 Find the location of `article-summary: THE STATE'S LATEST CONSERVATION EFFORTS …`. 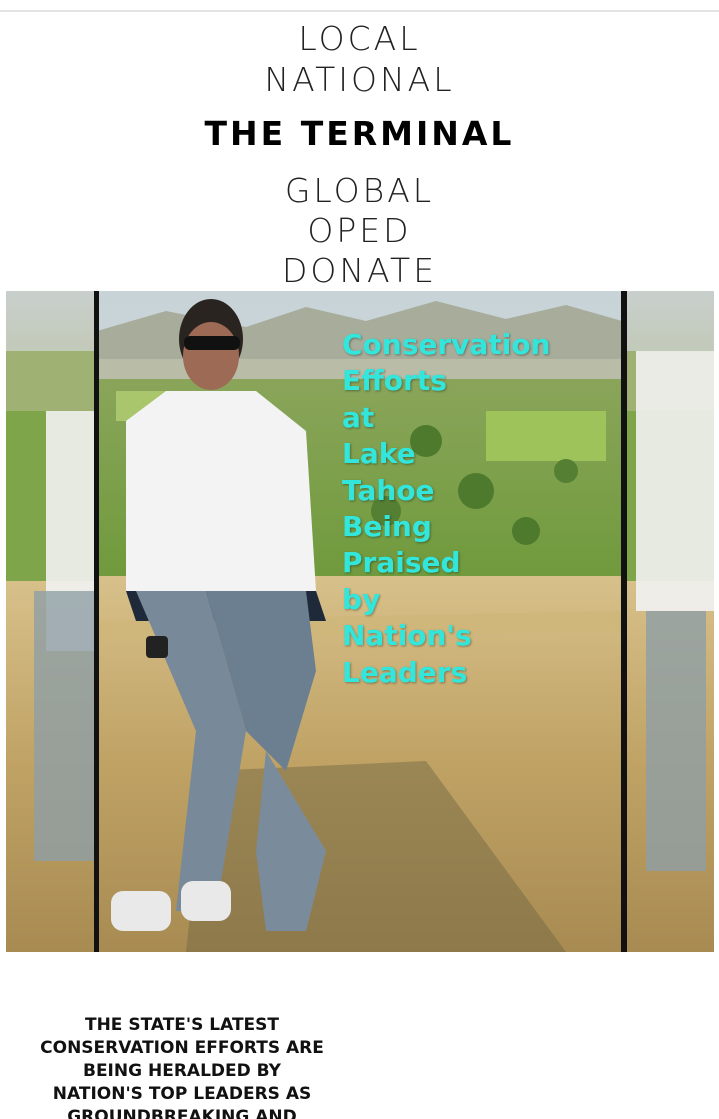

article-summary: THE STATE'S LATEST CONSERVATION EFFORTS … is located at coordinates (182, 1067).